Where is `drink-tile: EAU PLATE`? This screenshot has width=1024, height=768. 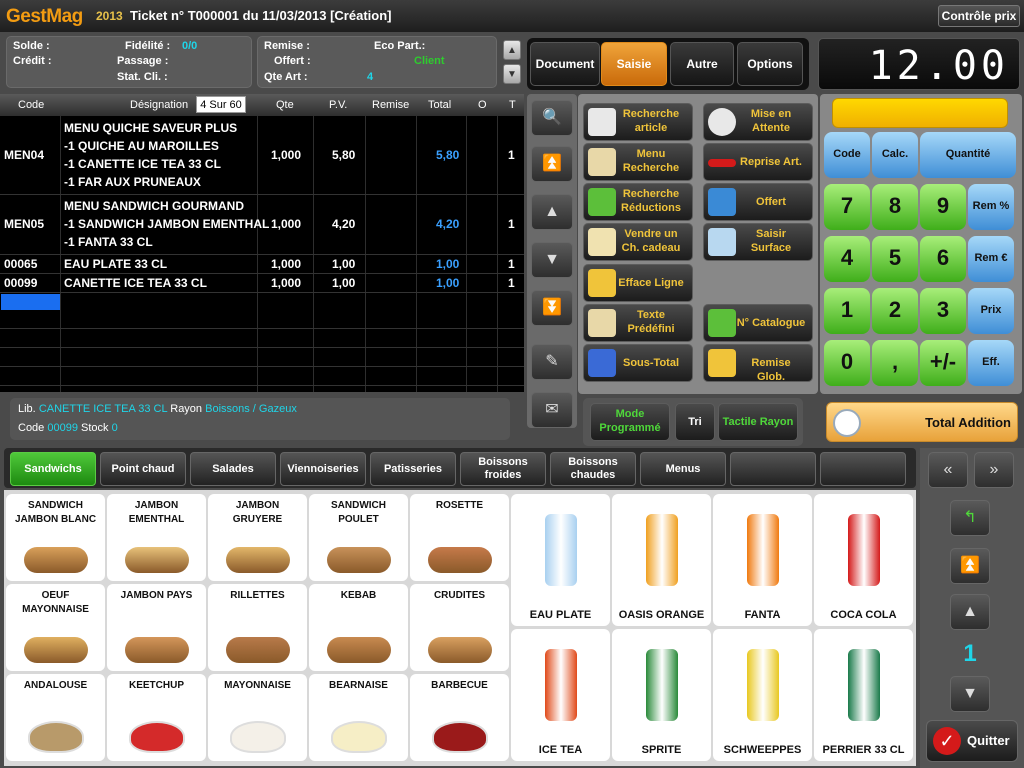
drink-tile: EAU PLATE is located at coordinates (560, 560).